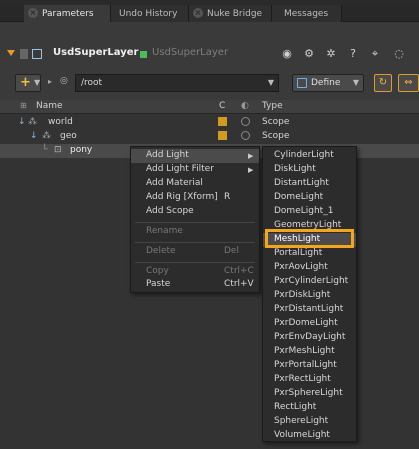 This screenshot has height=449, width=419. I want to click on highlight-annotation, so click(309, 238).